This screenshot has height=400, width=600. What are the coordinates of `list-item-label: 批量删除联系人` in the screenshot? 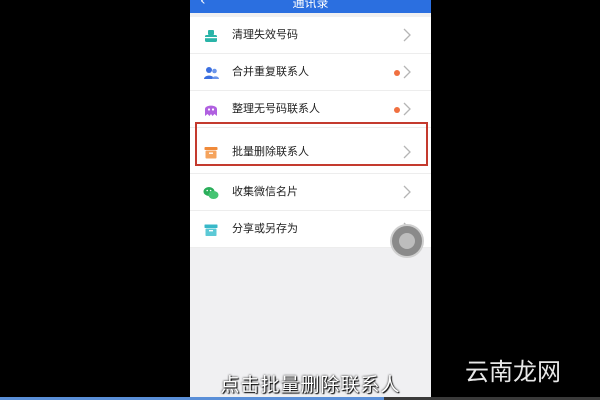 It's located at (270, 151).